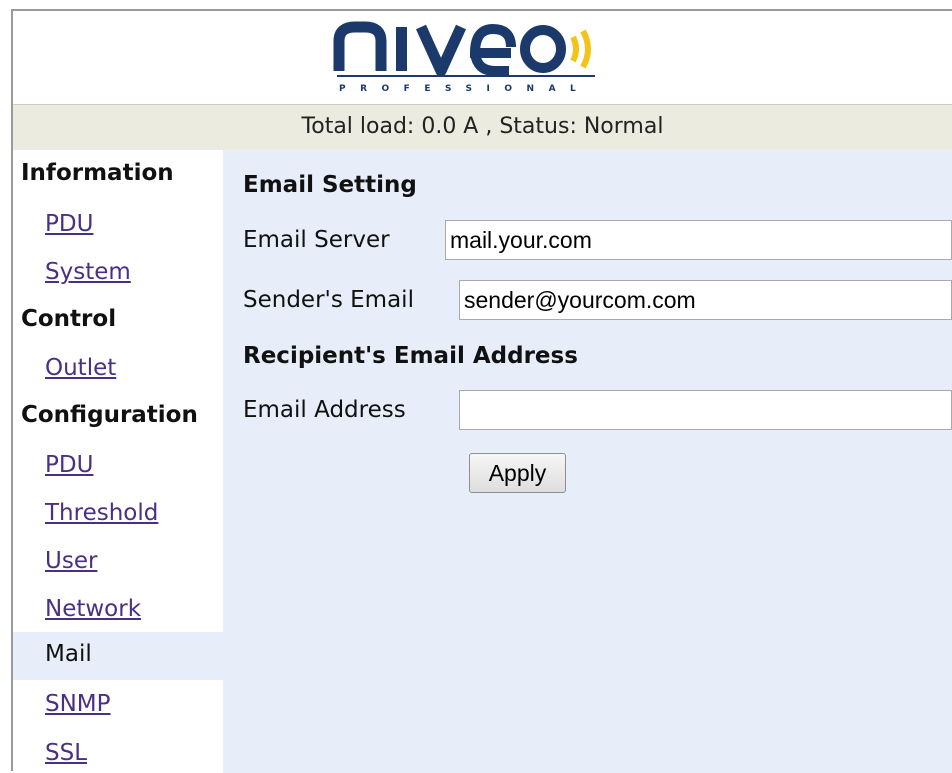  What do you see at coordinates (698, 240) in the screenshot?
I see `email-server-field` at bounding box center [698, 240].